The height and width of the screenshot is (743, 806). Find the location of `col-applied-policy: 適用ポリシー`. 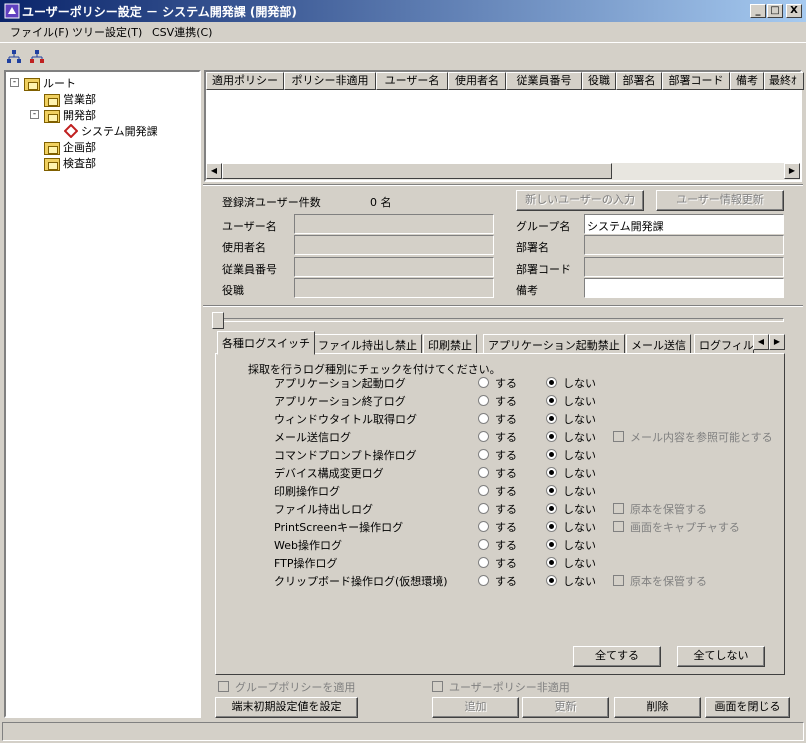

col-applied-policy: 適用ポリシー is located at coordinates (245, 81).